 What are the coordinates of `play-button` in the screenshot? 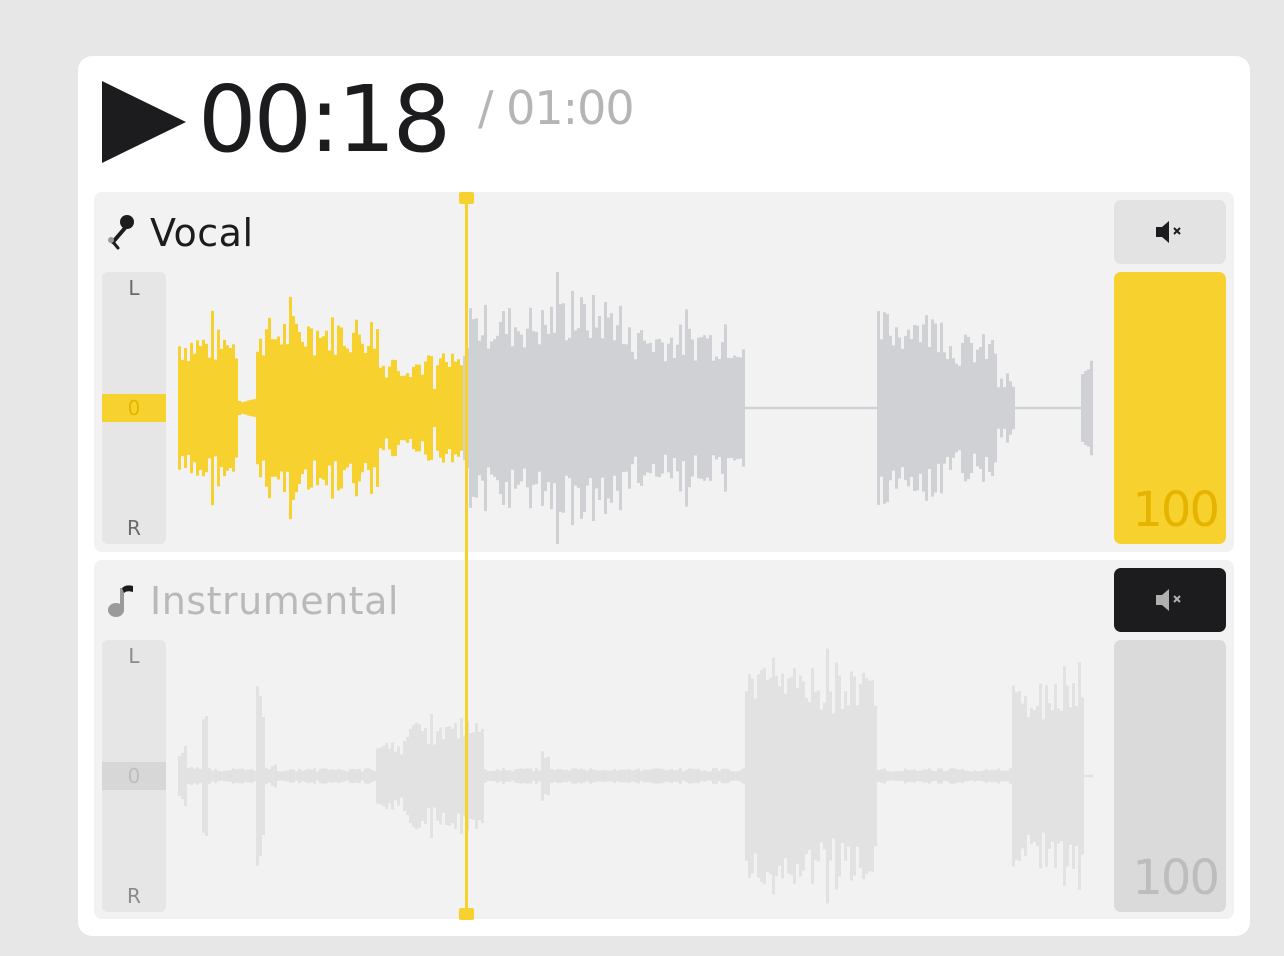 It's located at (144, 122).